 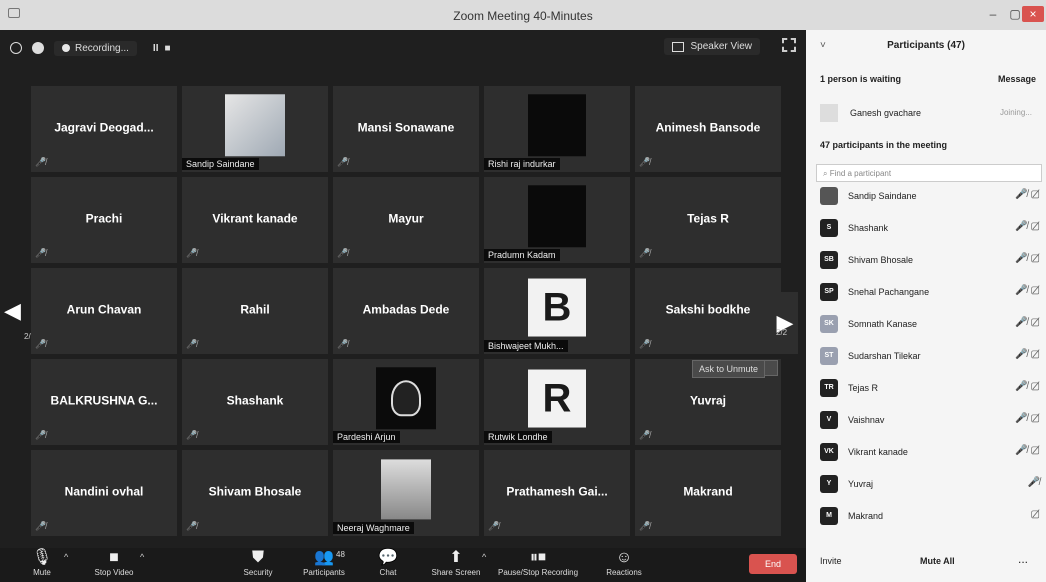 I want to click on minimize-icon: –, so click(x=993, y=14).